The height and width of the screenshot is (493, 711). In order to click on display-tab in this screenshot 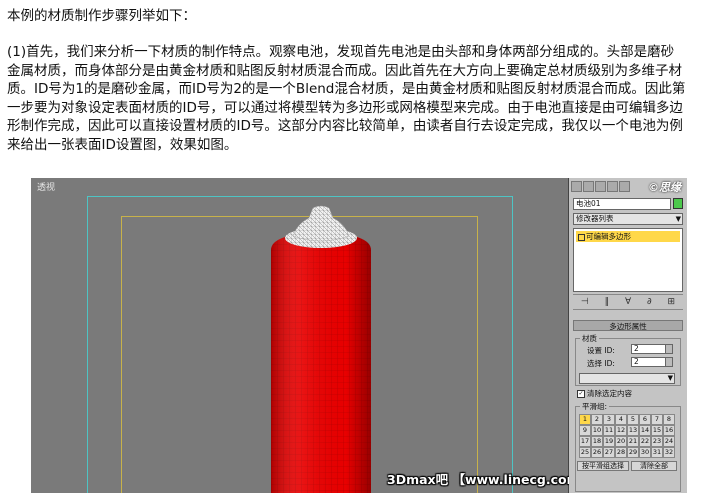, I will do `click(624, 186)`.